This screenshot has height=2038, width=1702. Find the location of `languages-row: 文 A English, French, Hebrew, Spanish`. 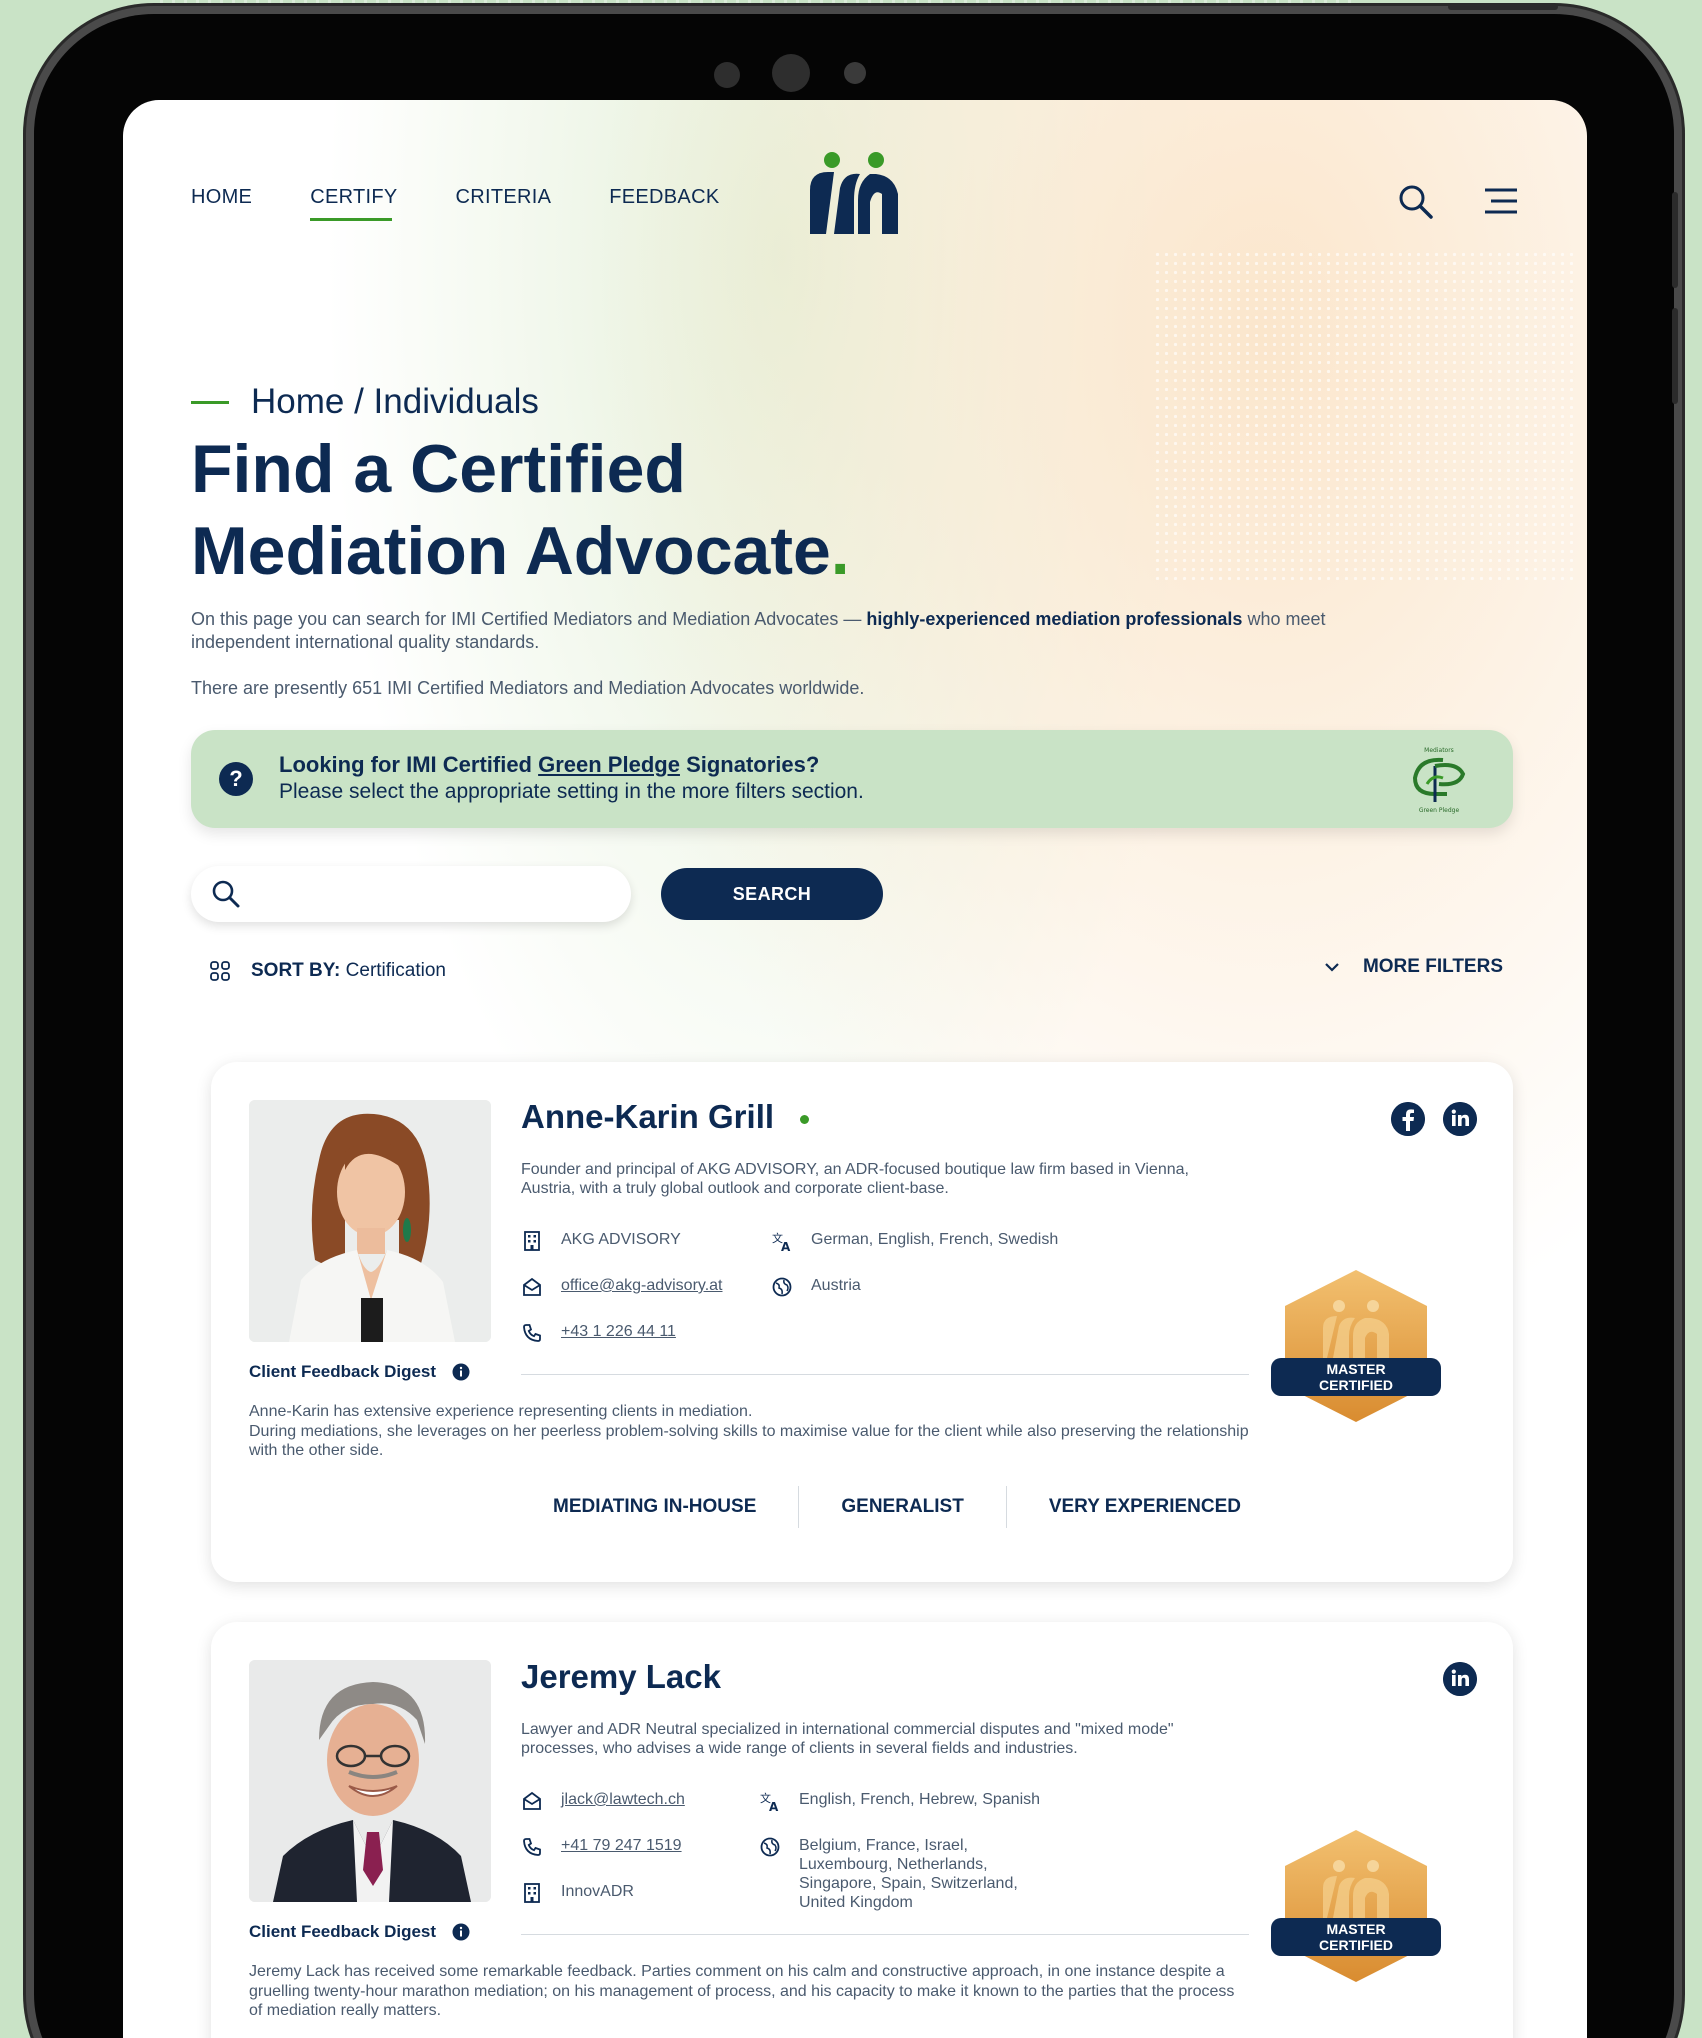

languages-row: 文 A English, French, Hebrew, Spanish is located at coordinates (899, 1801).